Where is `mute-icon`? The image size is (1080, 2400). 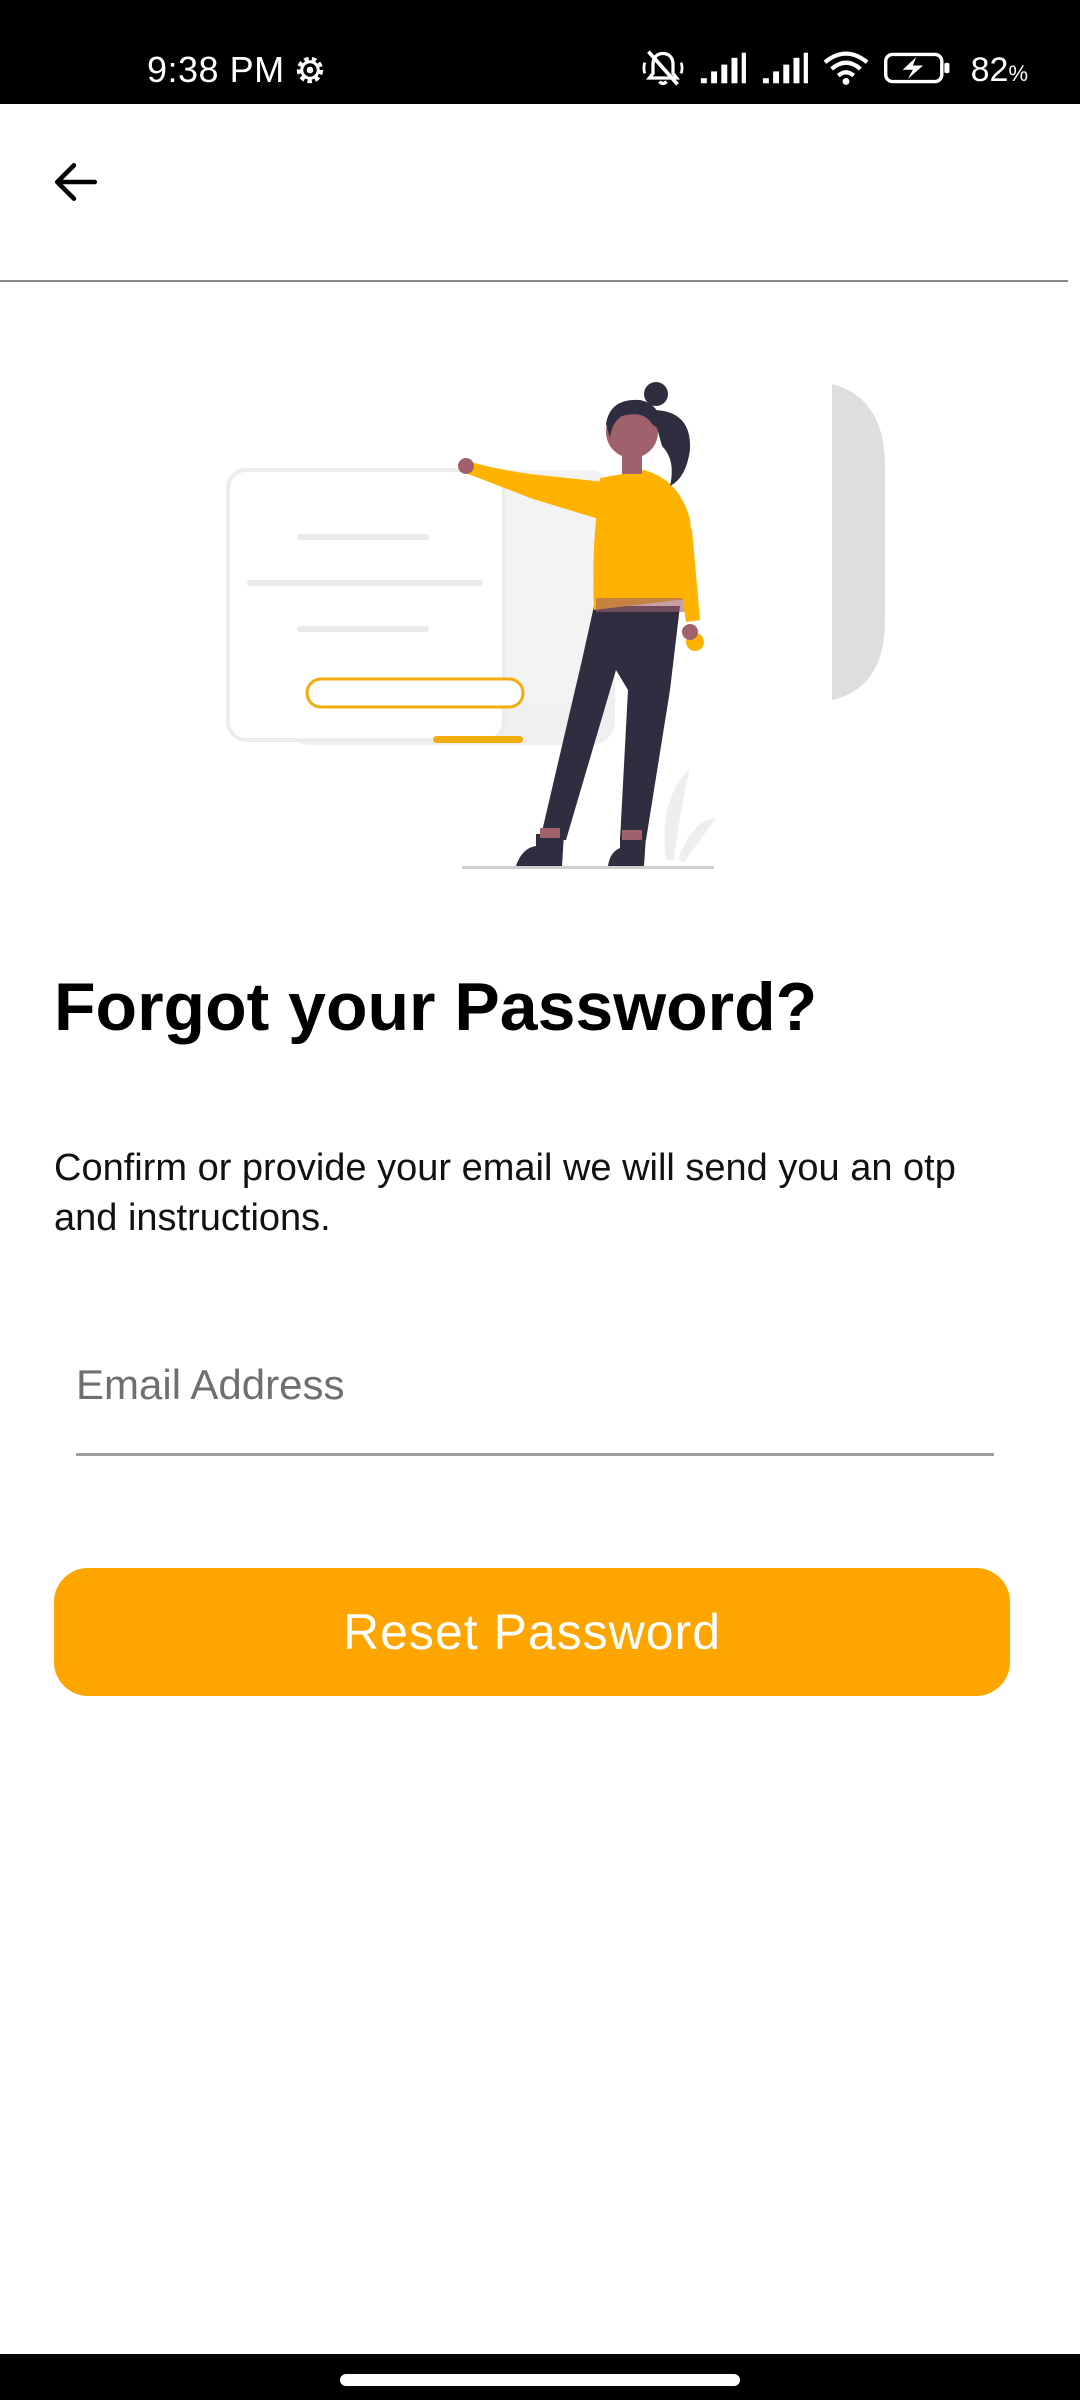 mute-icon is located at coordinates (663, 70).